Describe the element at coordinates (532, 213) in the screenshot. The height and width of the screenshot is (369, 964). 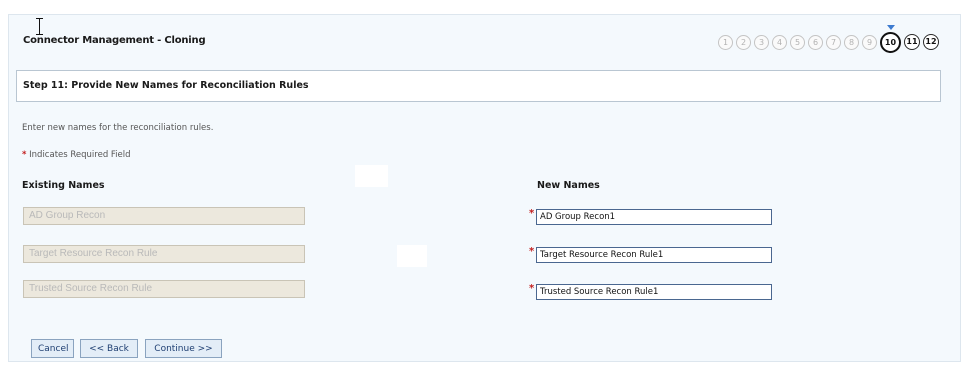
I see `required-asterisk-1: *` at that location.